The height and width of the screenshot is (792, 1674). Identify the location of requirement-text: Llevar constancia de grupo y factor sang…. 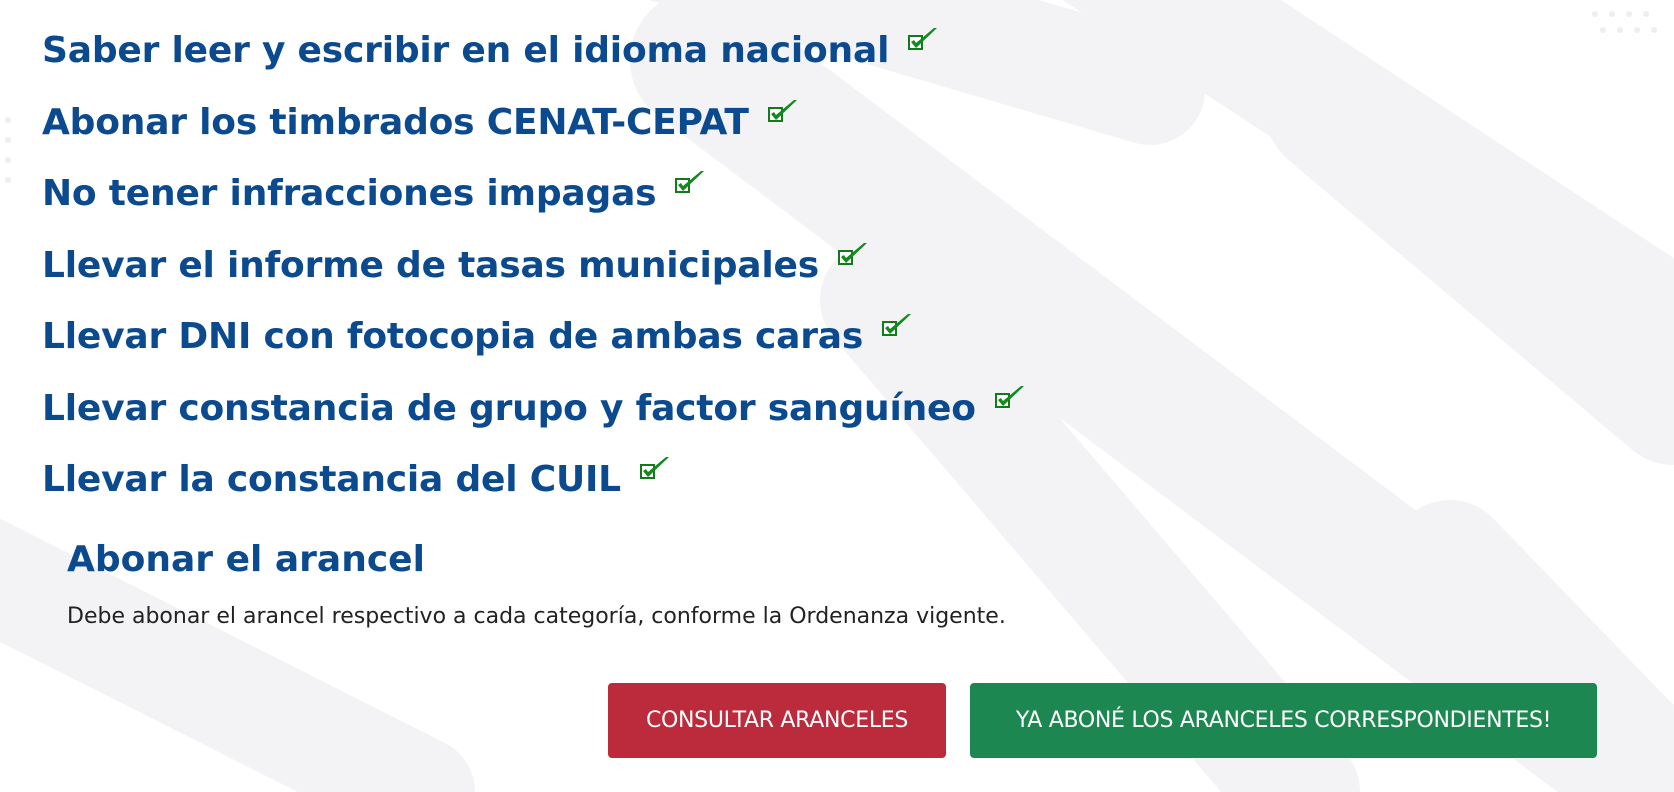
(509, 408).